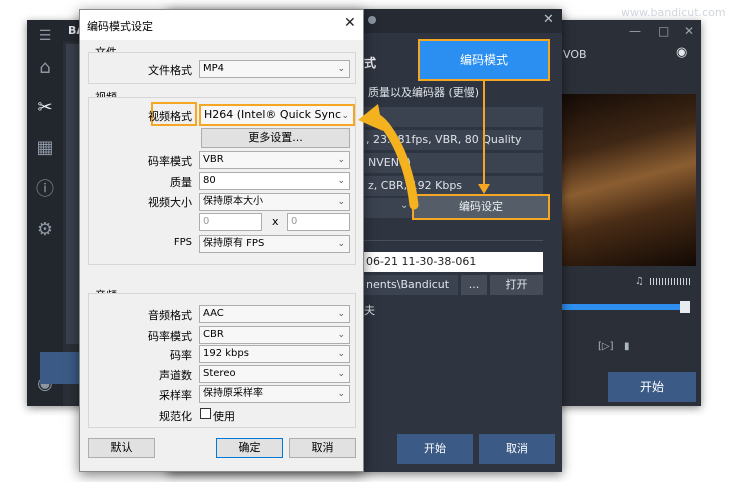 This screenshot has width=730, height=482. I want to click on preview-file-label: VOB, so click(575, 54).